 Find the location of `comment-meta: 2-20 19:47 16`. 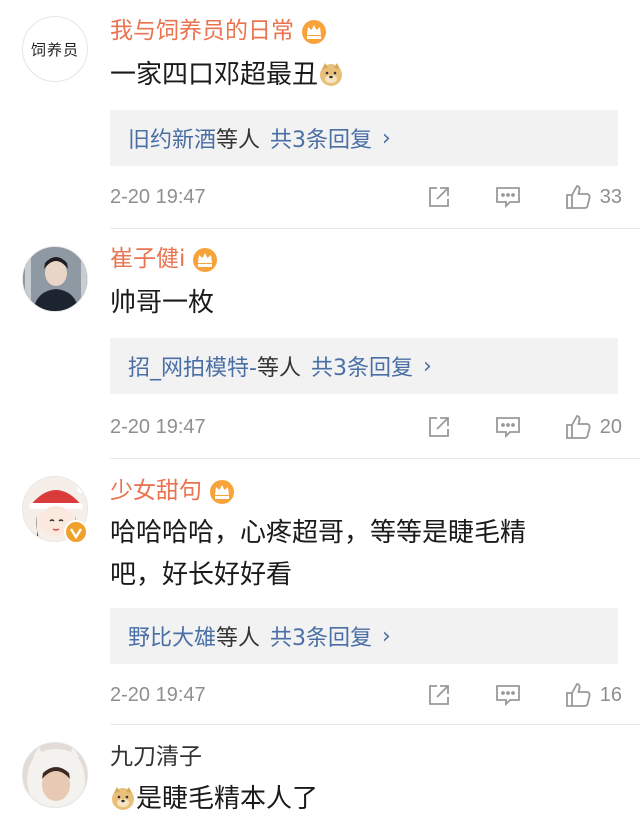

comment-meta: 2-20 19:47 16 is located at coordinates (366, 695).